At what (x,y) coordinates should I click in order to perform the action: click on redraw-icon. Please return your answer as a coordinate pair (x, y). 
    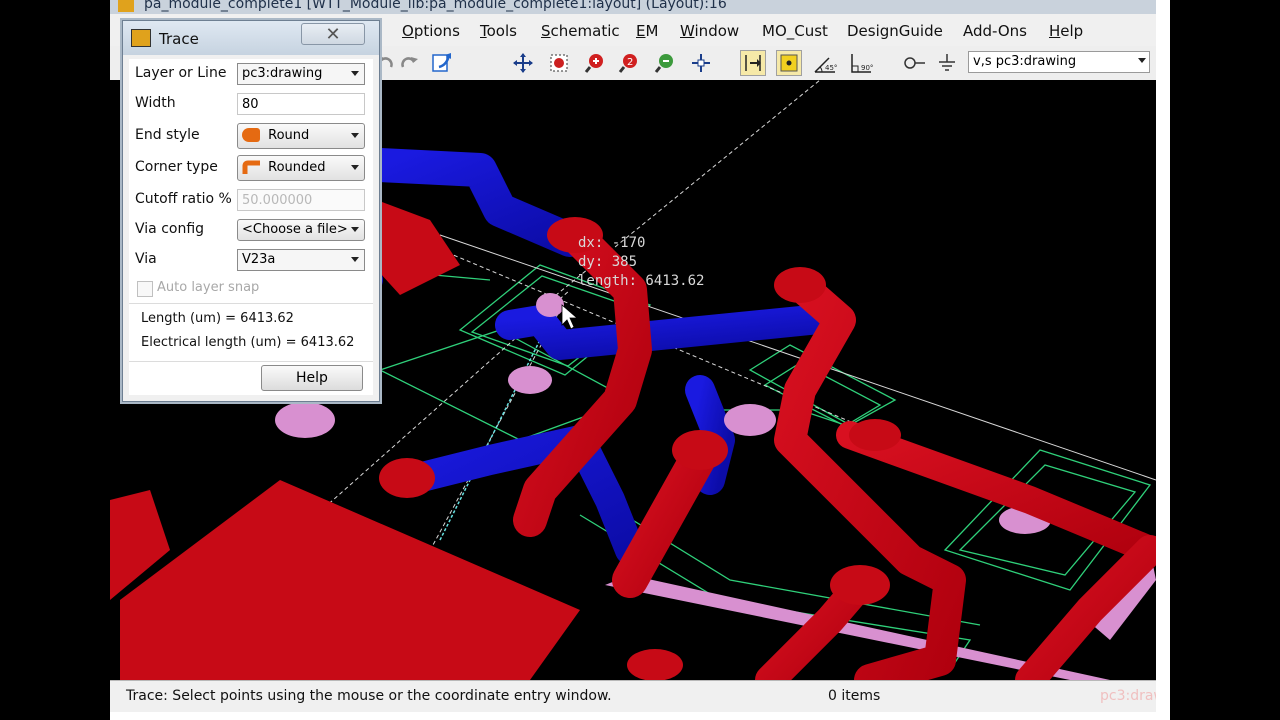
    Looking at the image, I should click on (443, 63).